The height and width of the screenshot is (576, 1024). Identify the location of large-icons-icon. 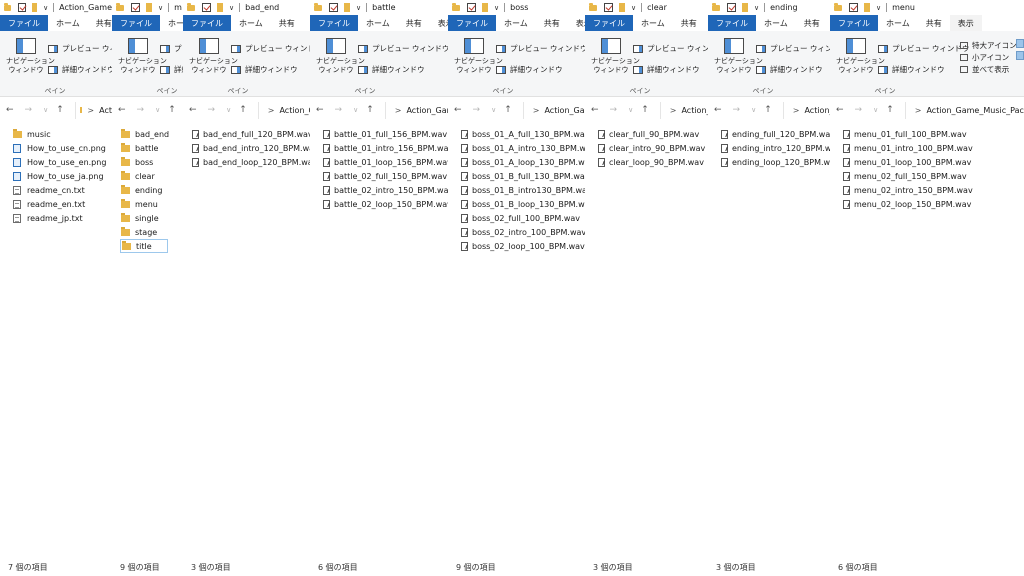
(1020, 43).